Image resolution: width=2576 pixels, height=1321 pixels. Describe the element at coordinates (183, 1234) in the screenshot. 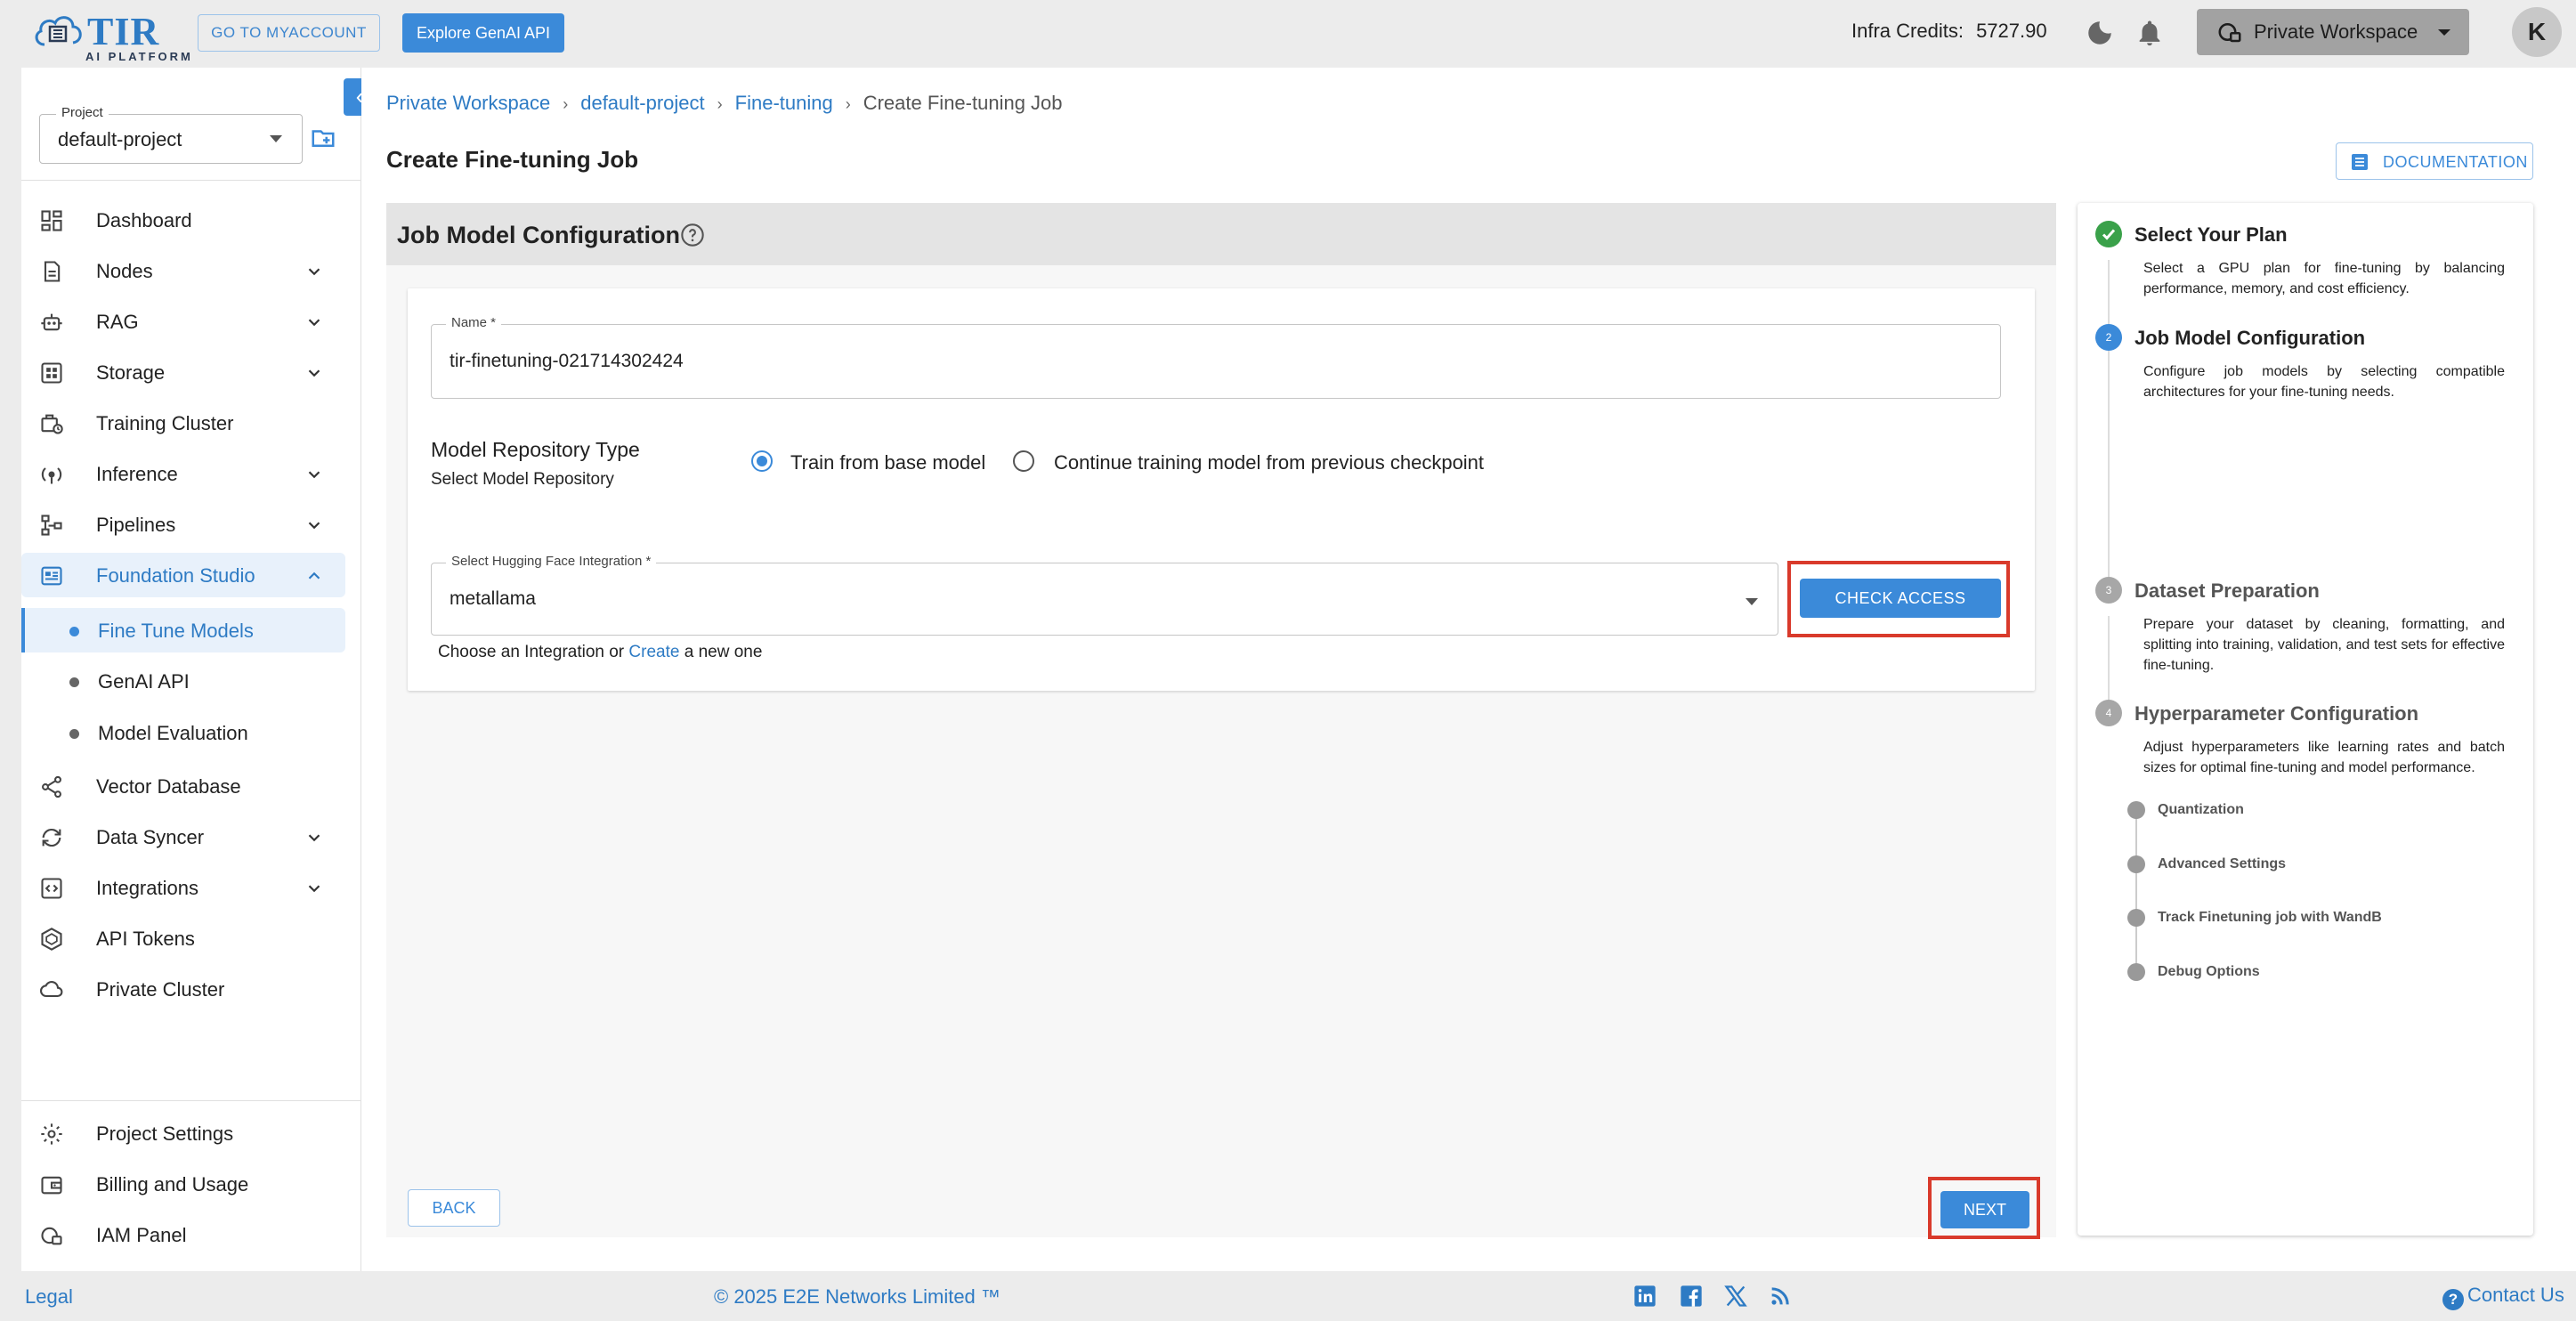

I see `sidebar-item-iam-panel: IAM Panel` at that location.